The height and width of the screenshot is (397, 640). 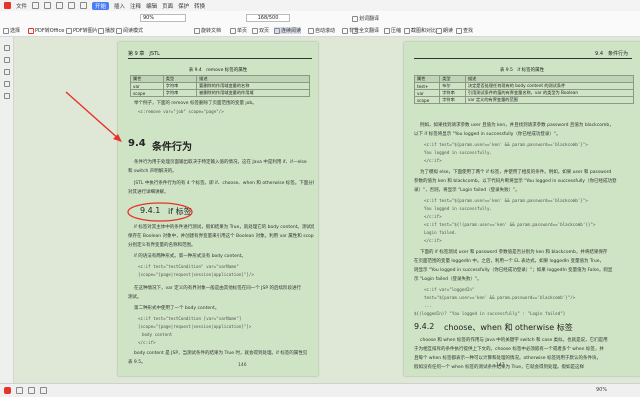 What do you see at coordinates (93, 116) in the screenshot?
I see `annotation-arrow` at bounding box center [93, 116].